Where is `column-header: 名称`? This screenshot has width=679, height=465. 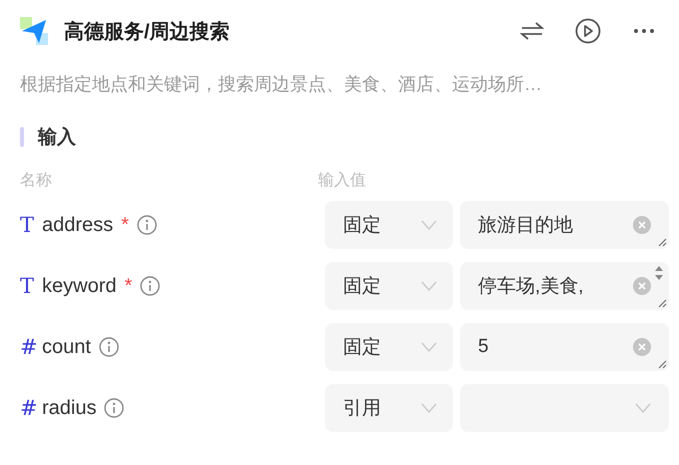
column-header: 名称 is located at coordinates (36, 181).